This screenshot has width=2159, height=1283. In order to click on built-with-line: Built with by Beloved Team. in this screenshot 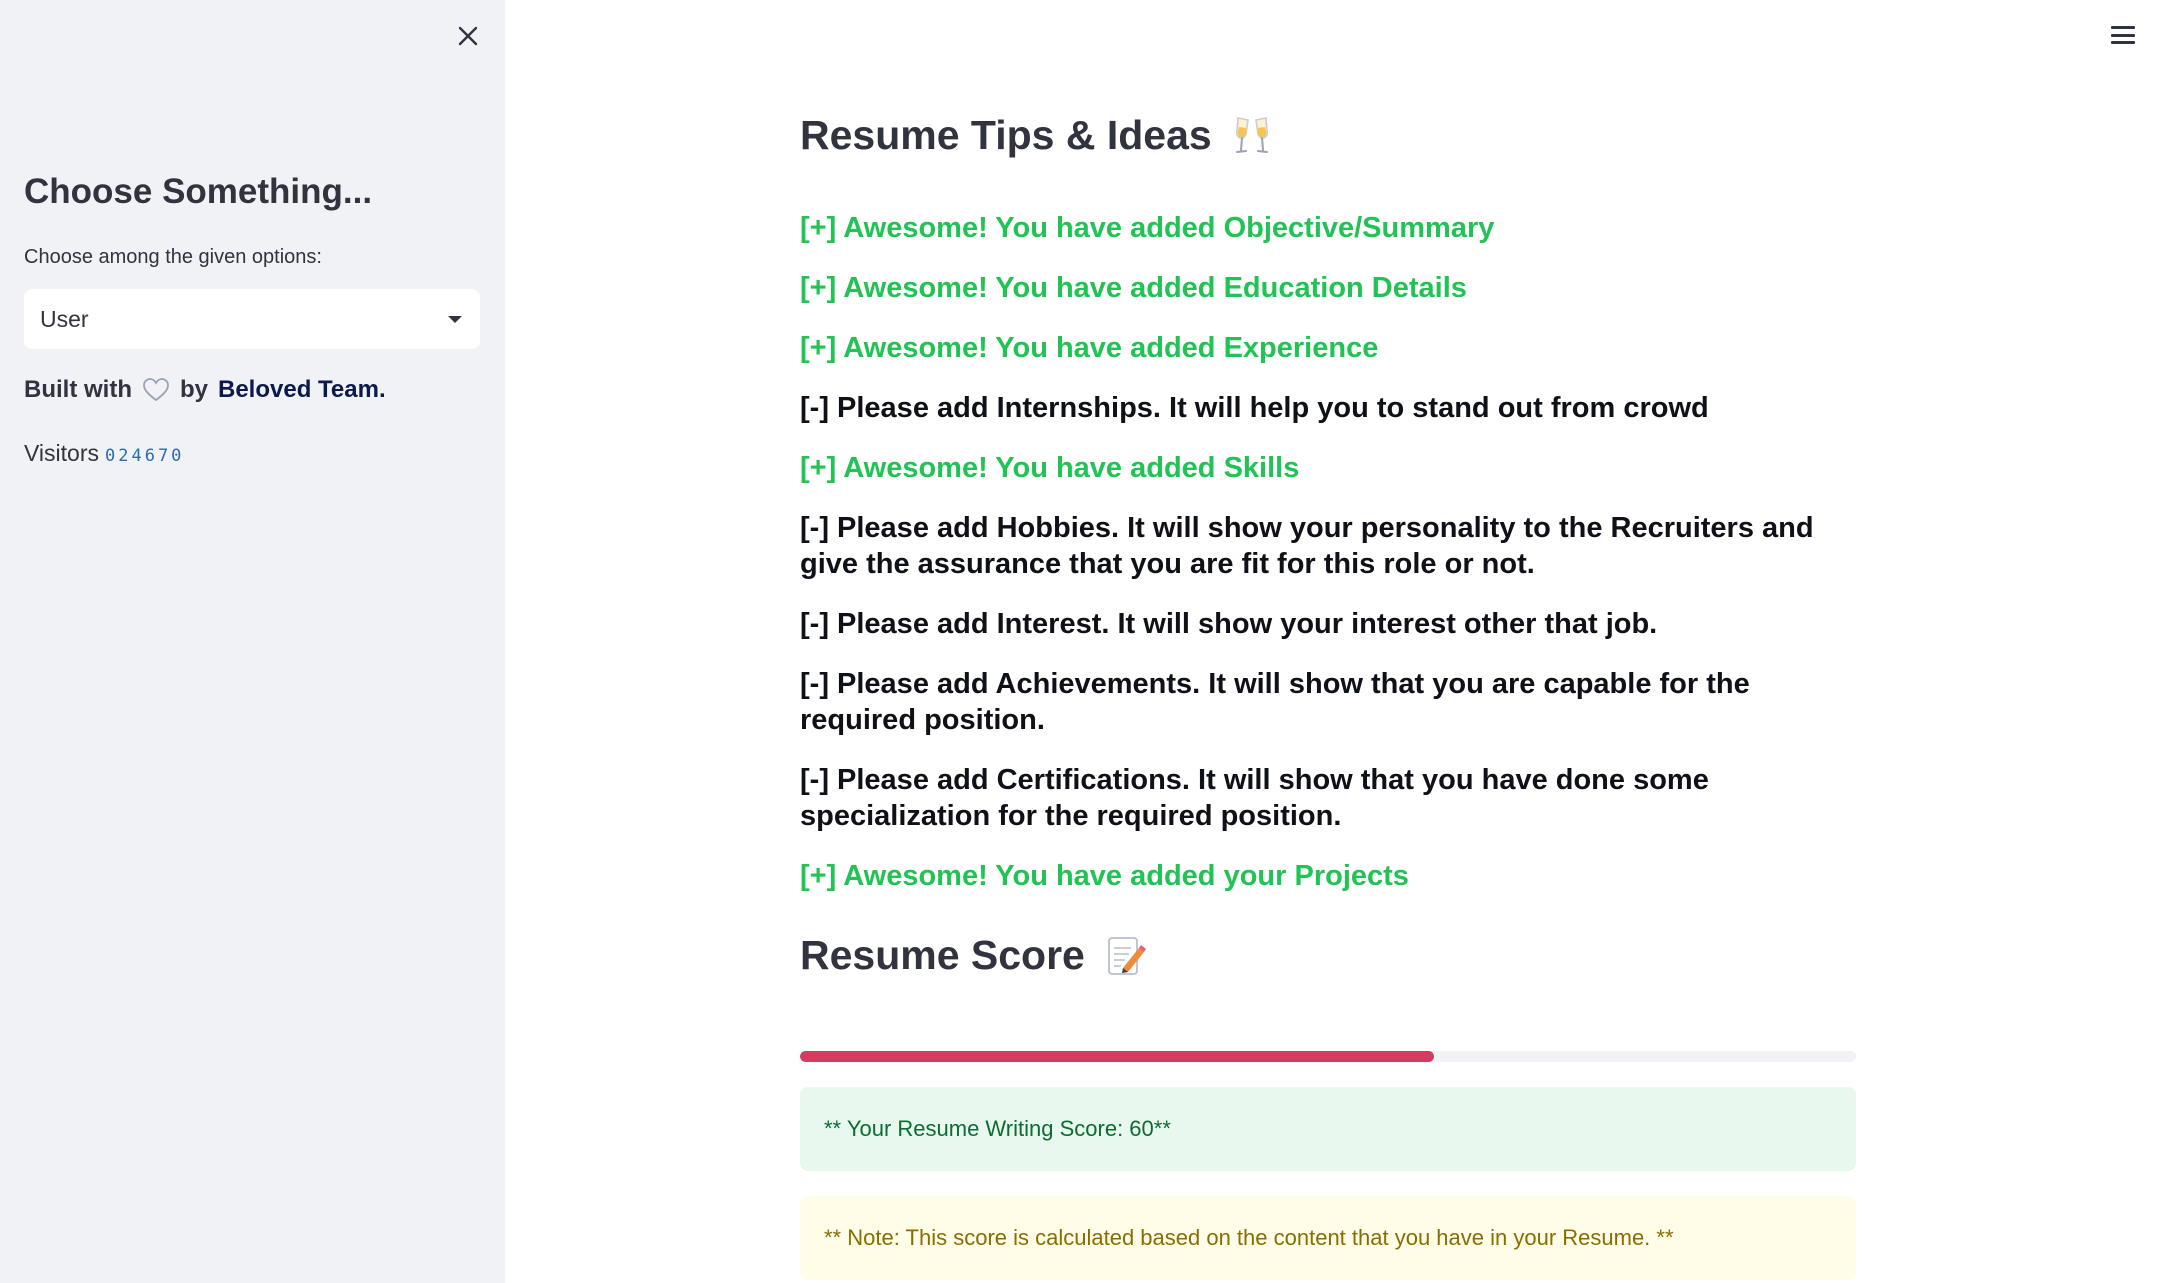, I will do `click(205, 390)`.